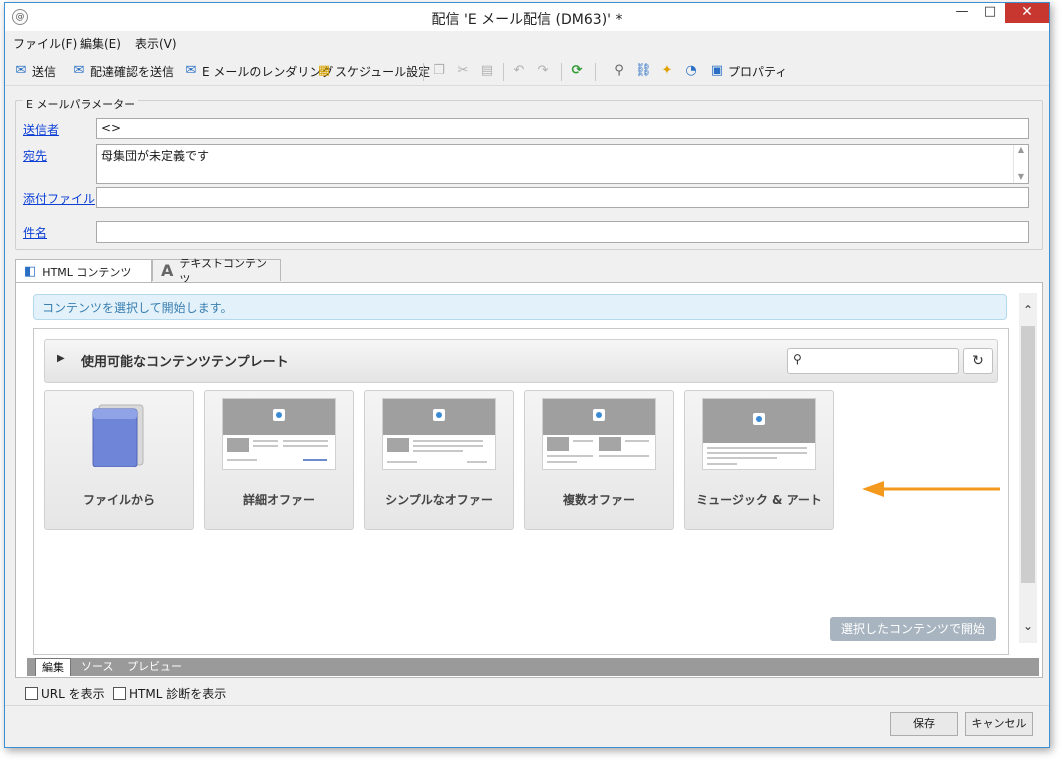  I want to click on subject-link: 件名, so click(35, 232).